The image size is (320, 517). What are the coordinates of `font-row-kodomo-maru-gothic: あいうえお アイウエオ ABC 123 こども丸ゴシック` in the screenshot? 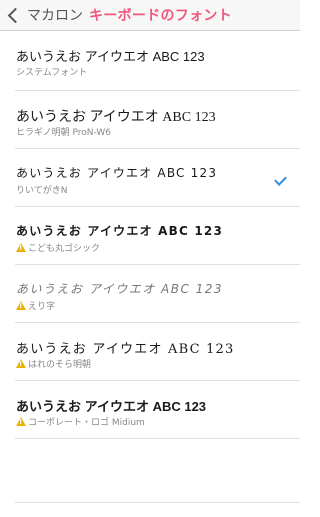 It's located at (157, 236).